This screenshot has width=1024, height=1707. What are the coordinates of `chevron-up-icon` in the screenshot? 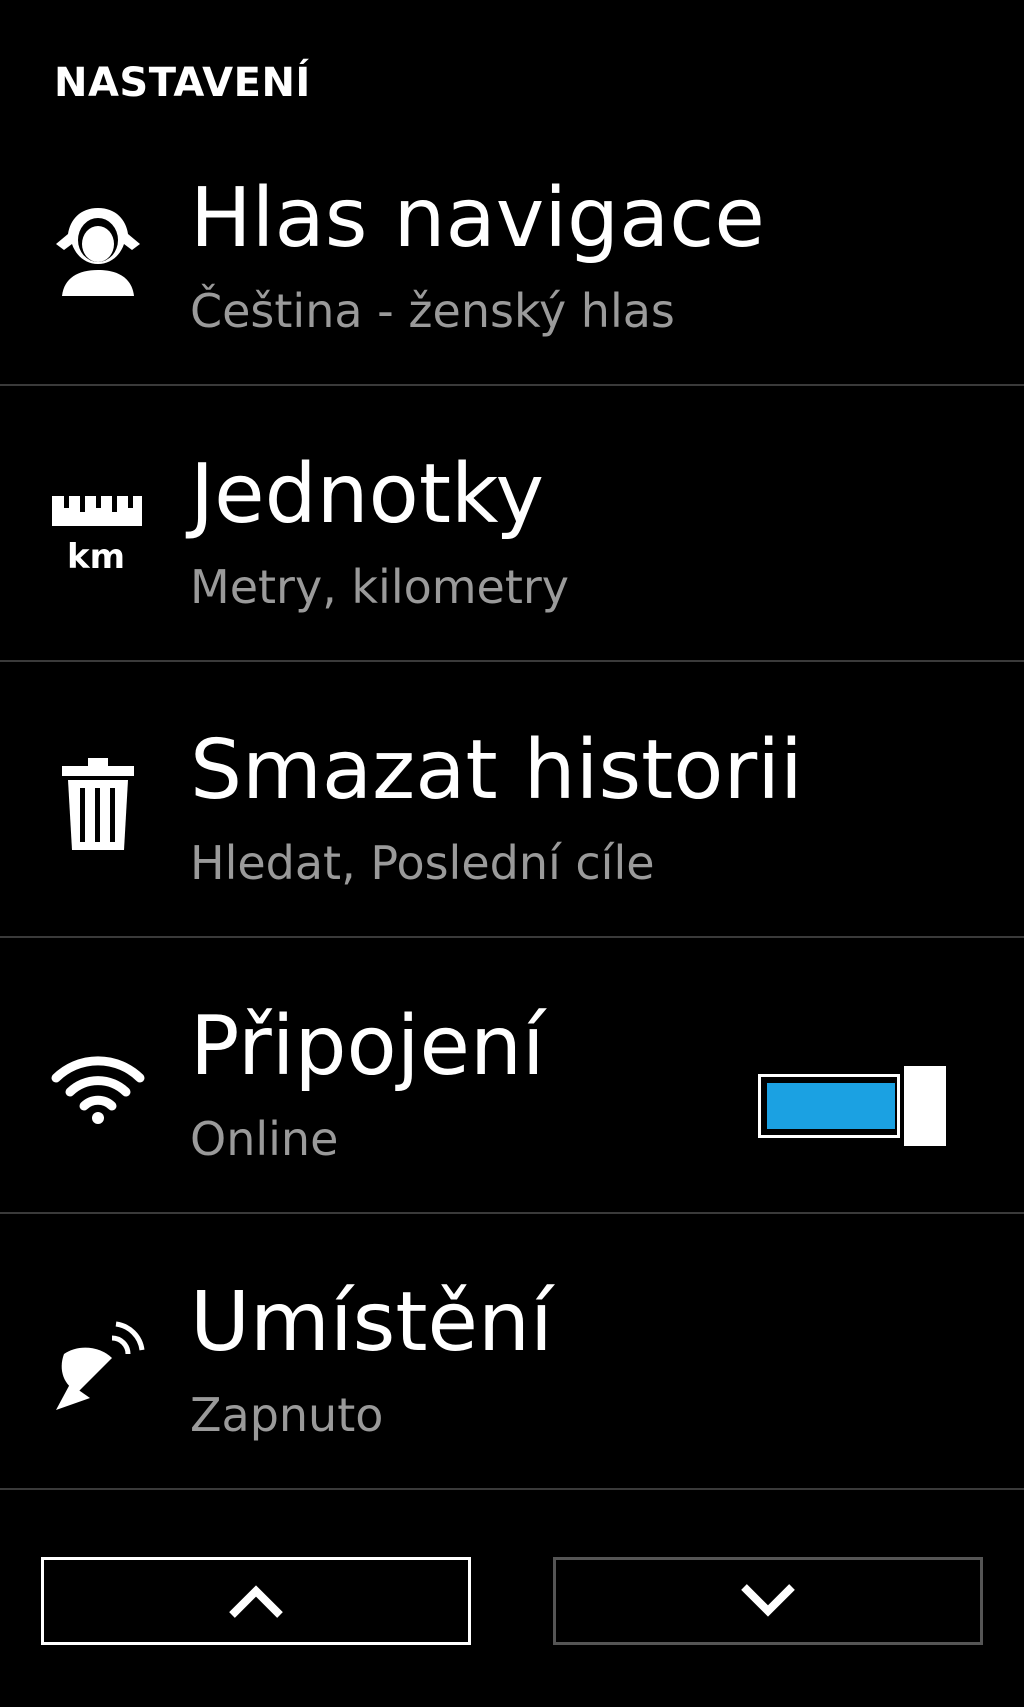 It's located at (256, 1601).